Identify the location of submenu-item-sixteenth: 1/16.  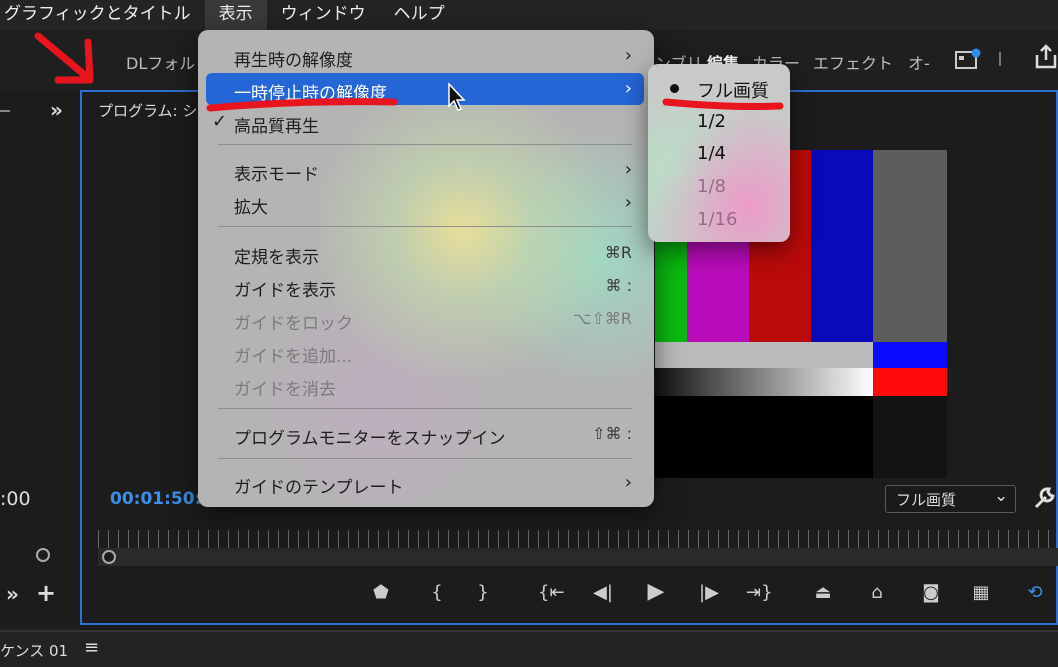
(719, 220).